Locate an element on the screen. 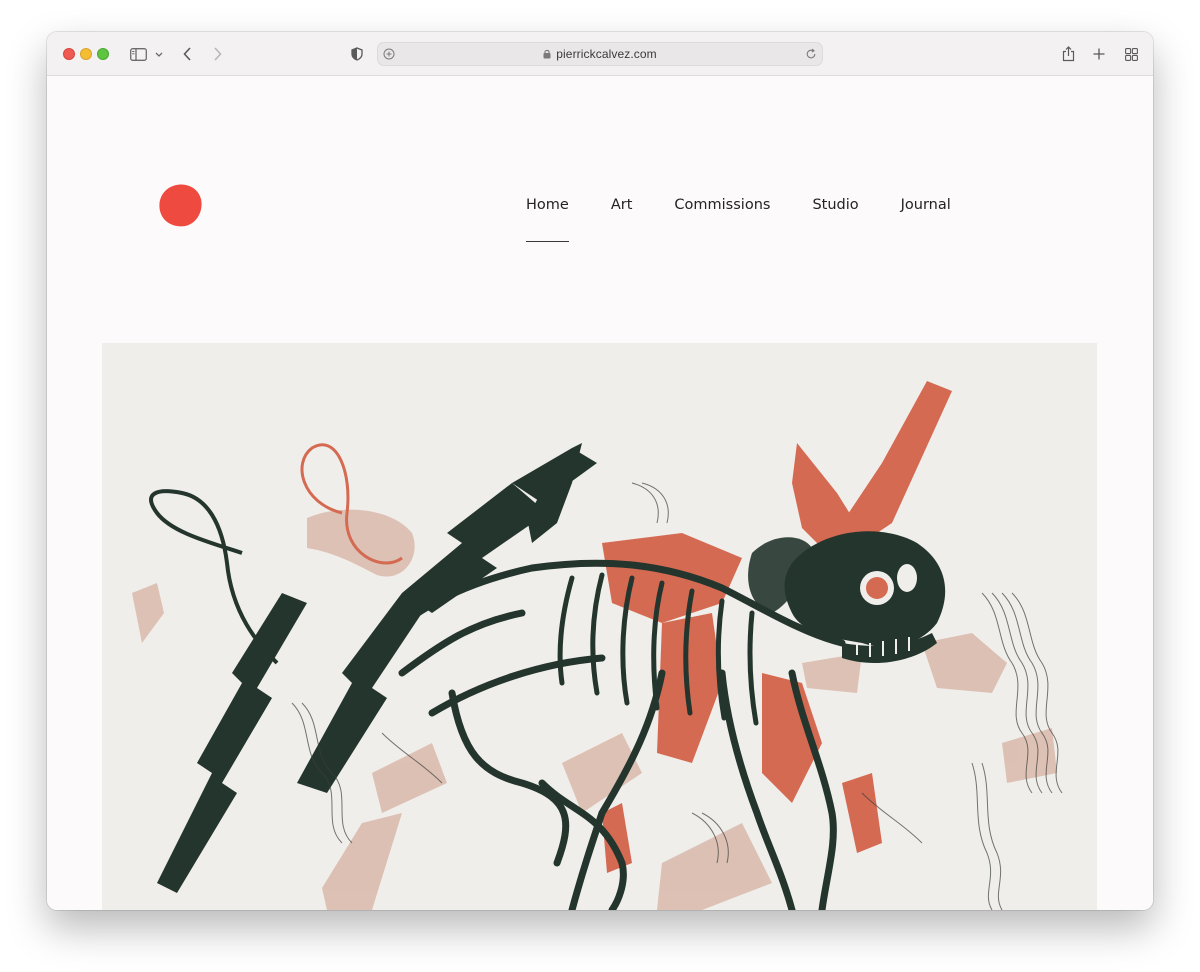  sidebar-toggle-button is located at coordinates (138, 54).